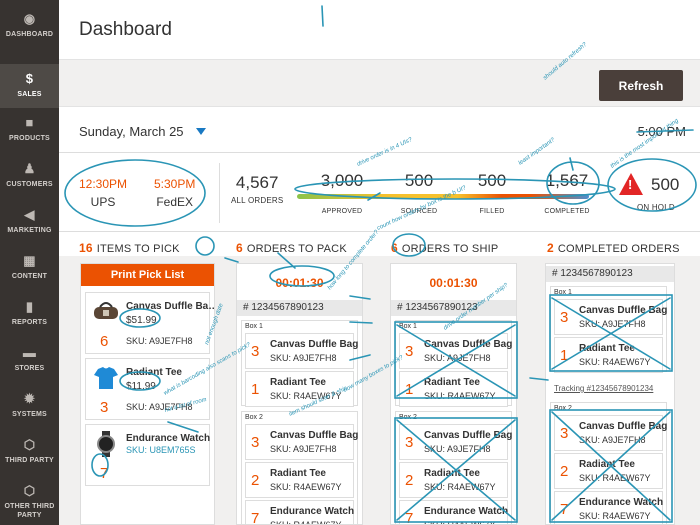 The image size is (700, 525). I want to click on metric-filled: 500 FILLED, so click(492, 193).